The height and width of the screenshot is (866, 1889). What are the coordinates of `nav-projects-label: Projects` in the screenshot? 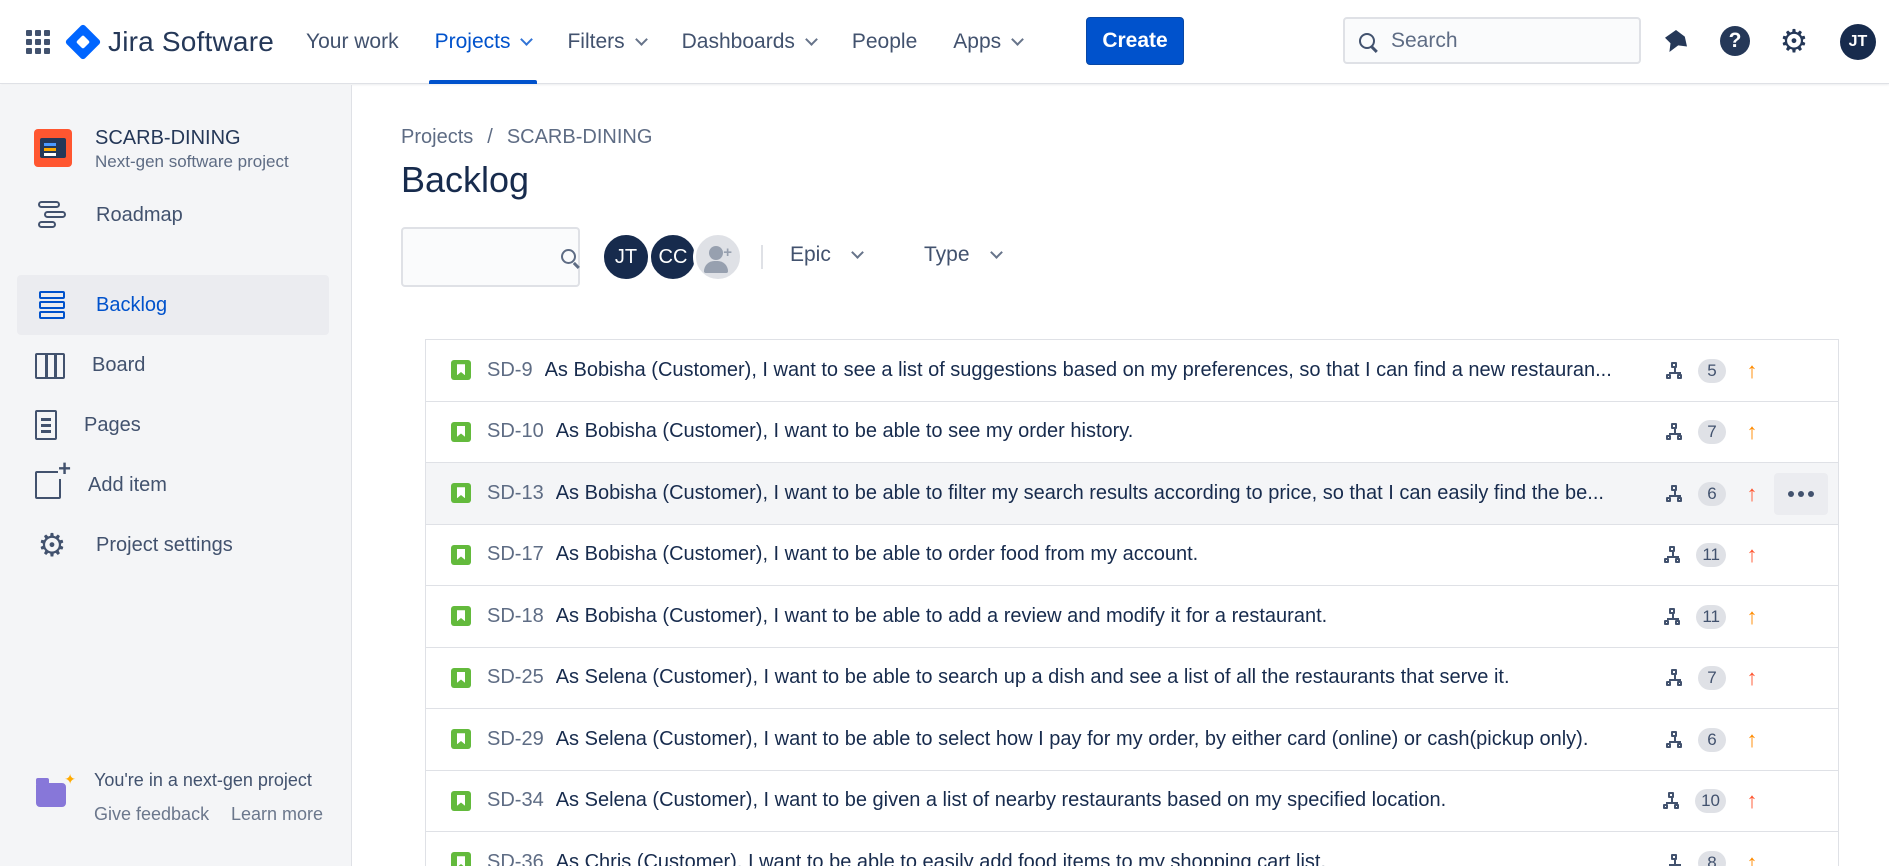 It's located at (472, 41).